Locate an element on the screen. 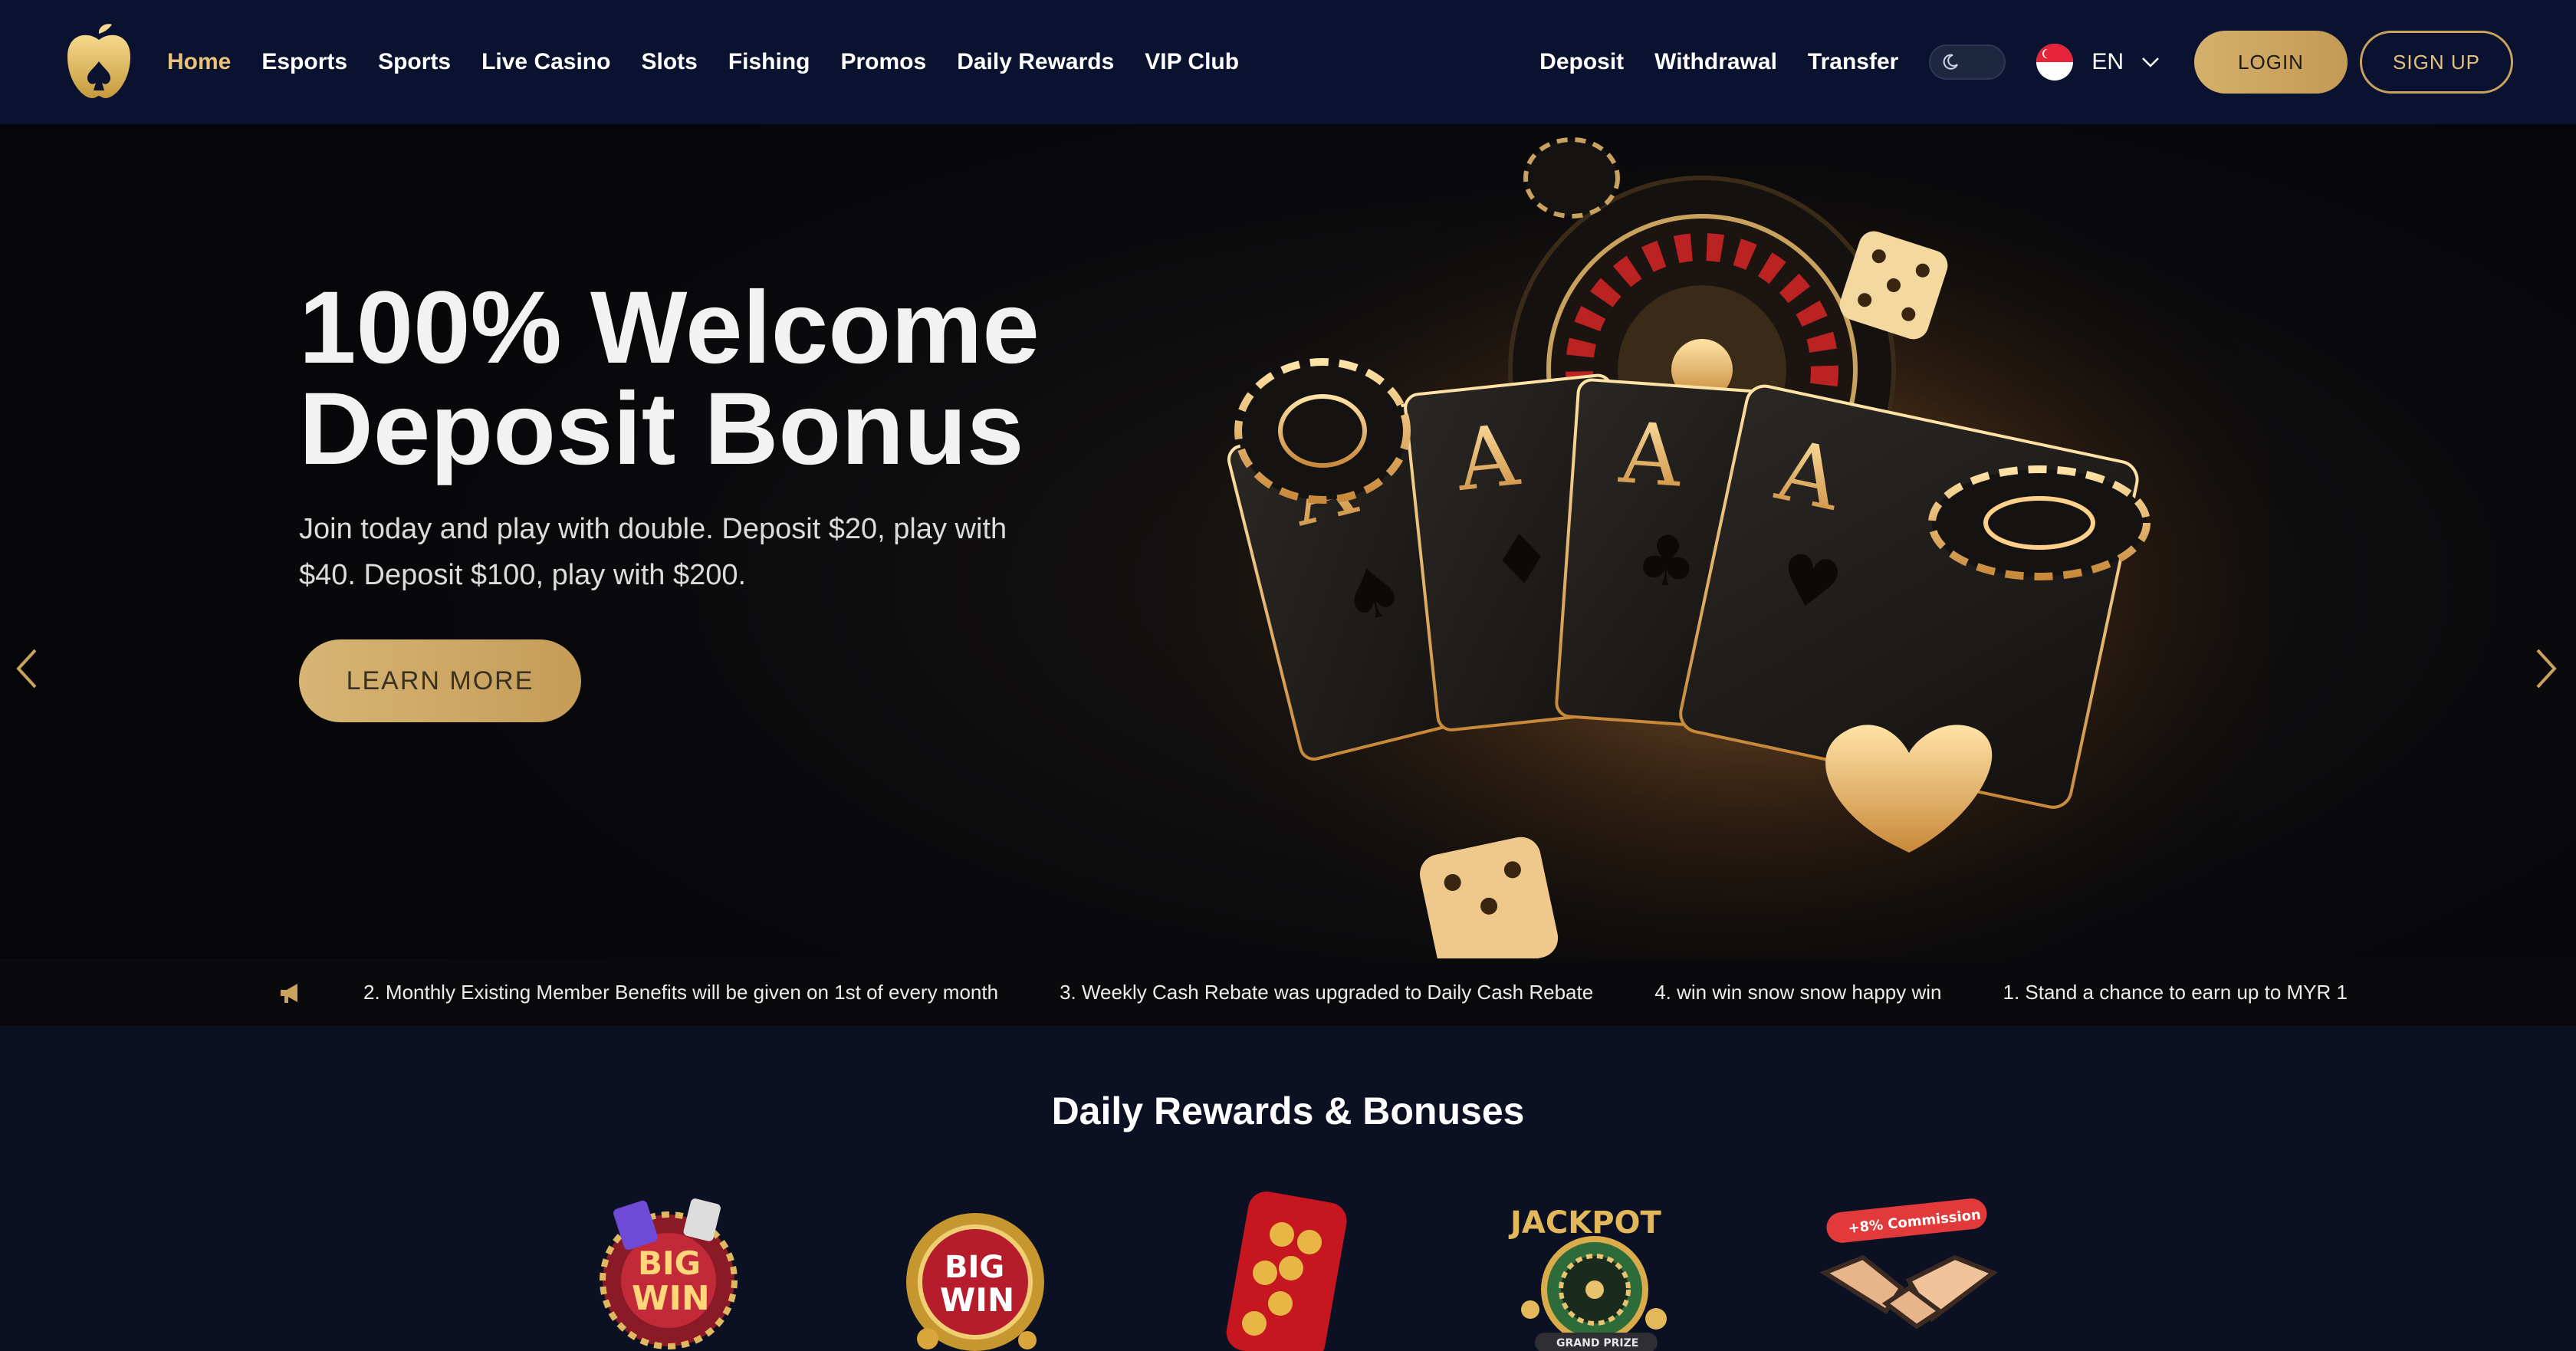 The width and height of the screenshot is (2576, 1351). red-envelope-coins-icon is located at coordinates (1303, 1269).